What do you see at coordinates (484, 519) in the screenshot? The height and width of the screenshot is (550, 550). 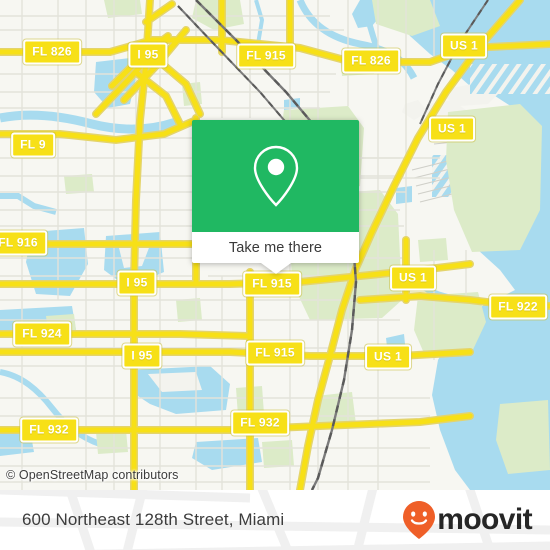 I see `moovit-wordmark: moovit` at bounding box center [484, 519].